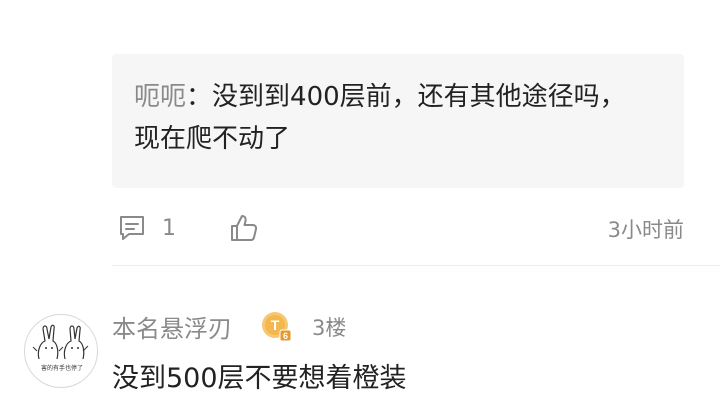  What do you see at coordinates (169, 228) in the screenshot?
I see `comment-count: 1` at bounding box center [169, 228].